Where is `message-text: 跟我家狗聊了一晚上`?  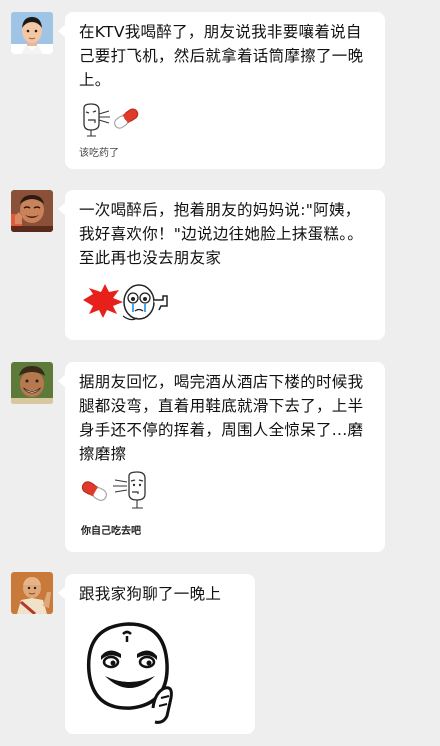 message-text: 跟我家狗聊了一晚上 is located at coordinates (150, 594).